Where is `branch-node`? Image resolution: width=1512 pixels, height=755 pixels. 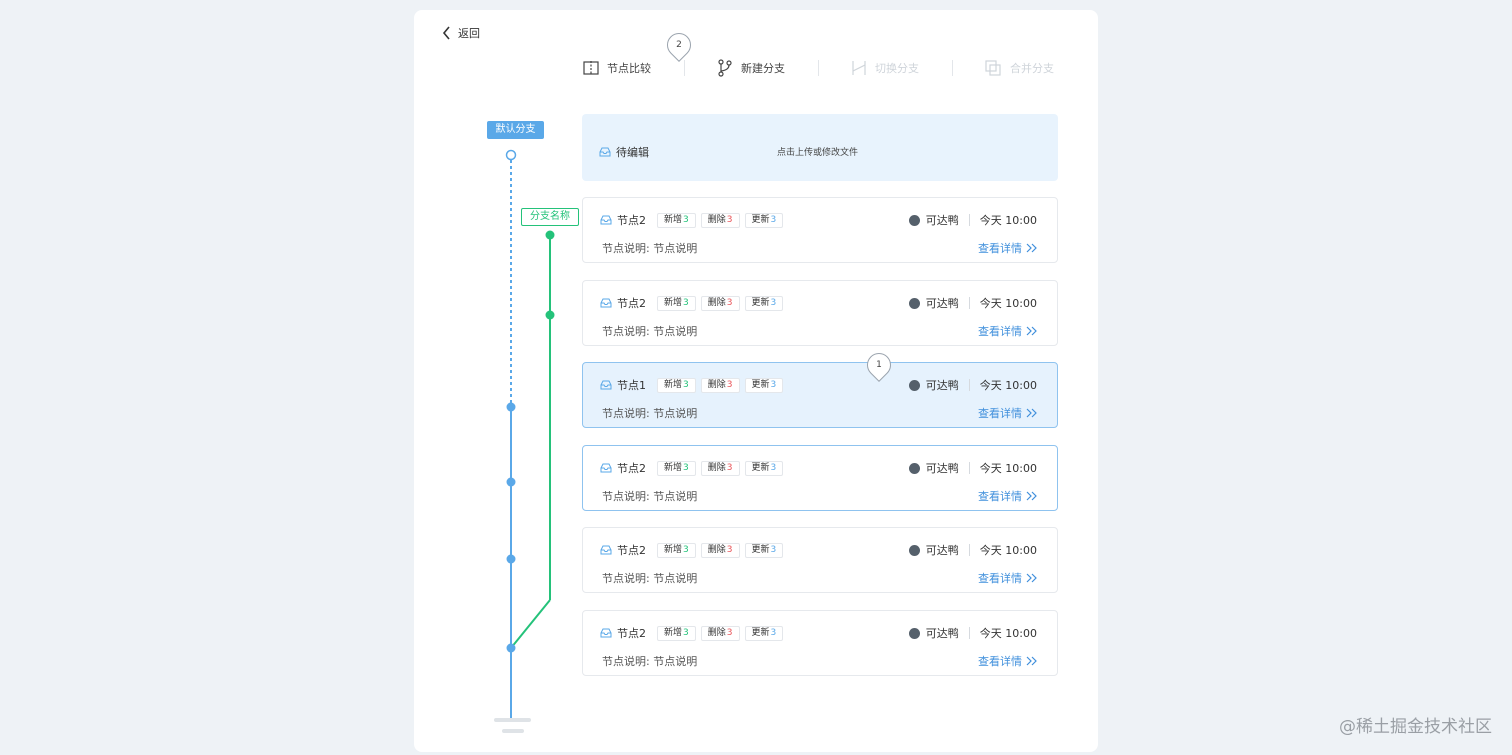
branch-node is located at coordinates (550, 315).